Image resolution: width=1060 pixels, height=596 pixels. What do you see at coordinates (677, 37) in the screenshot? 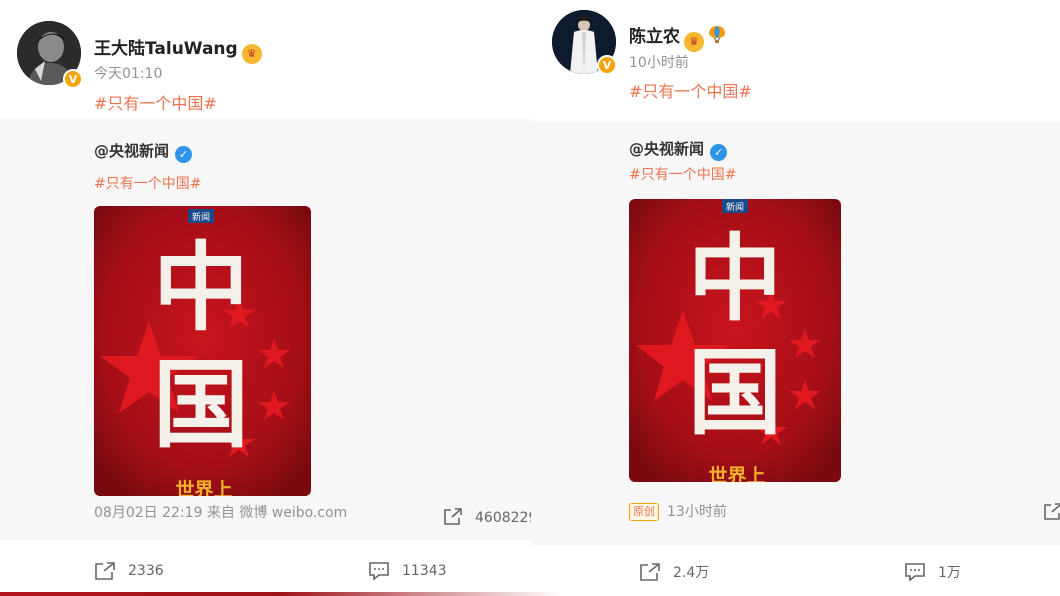
I see `username: 陈立农 ♛` at bounding box center [677, 37].